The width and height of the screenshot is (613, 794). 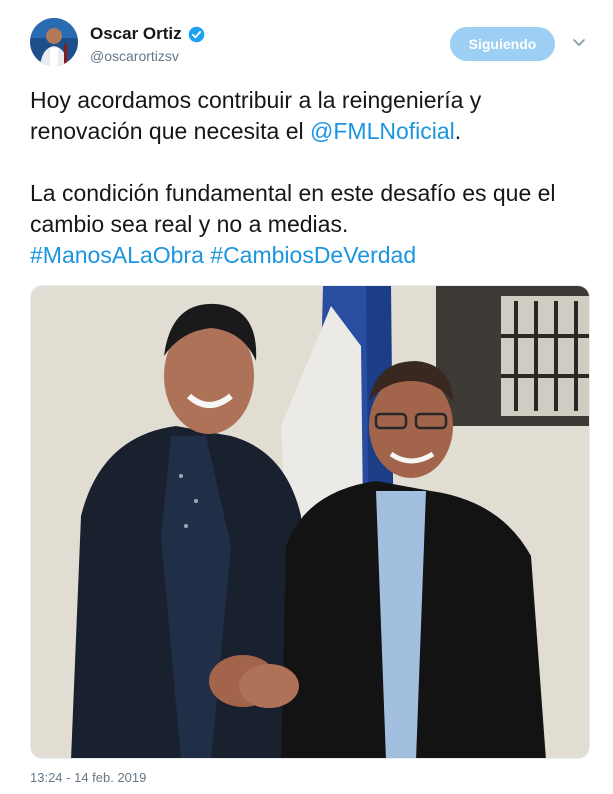 What do you see at coordinates (579, 43) in the screenshot?
I see `chevron-down-icon` at bounding box center [579, 43].